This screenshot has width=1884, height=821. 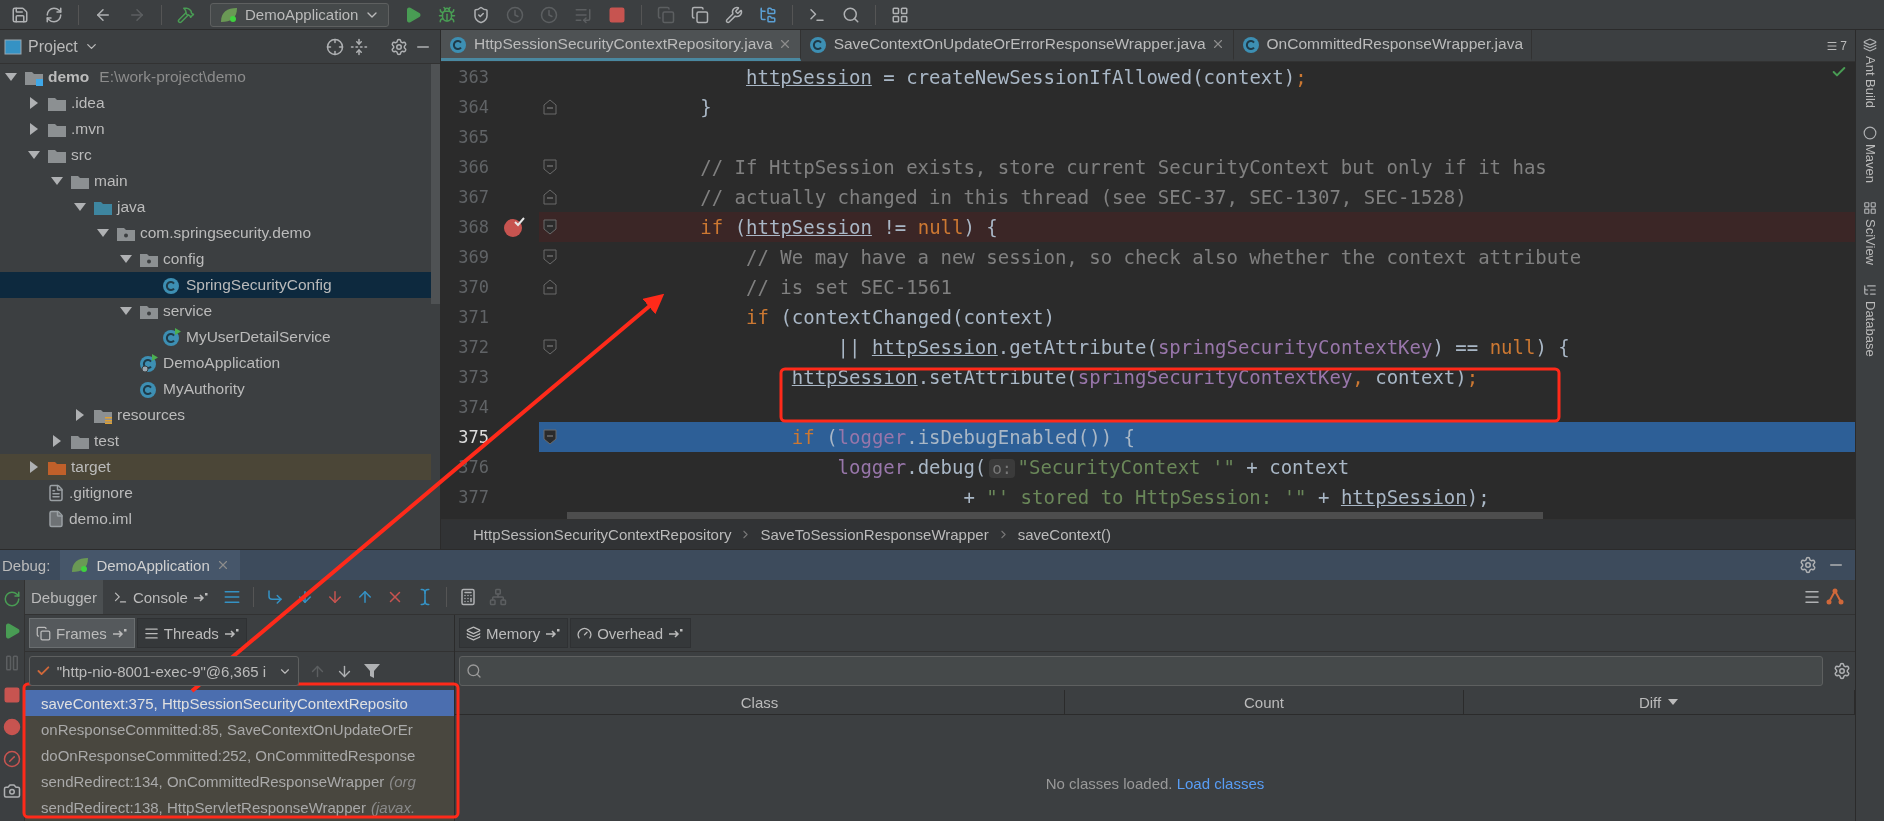 I want to click on session-tab: DemoApplication, so click(x=150, y=565).